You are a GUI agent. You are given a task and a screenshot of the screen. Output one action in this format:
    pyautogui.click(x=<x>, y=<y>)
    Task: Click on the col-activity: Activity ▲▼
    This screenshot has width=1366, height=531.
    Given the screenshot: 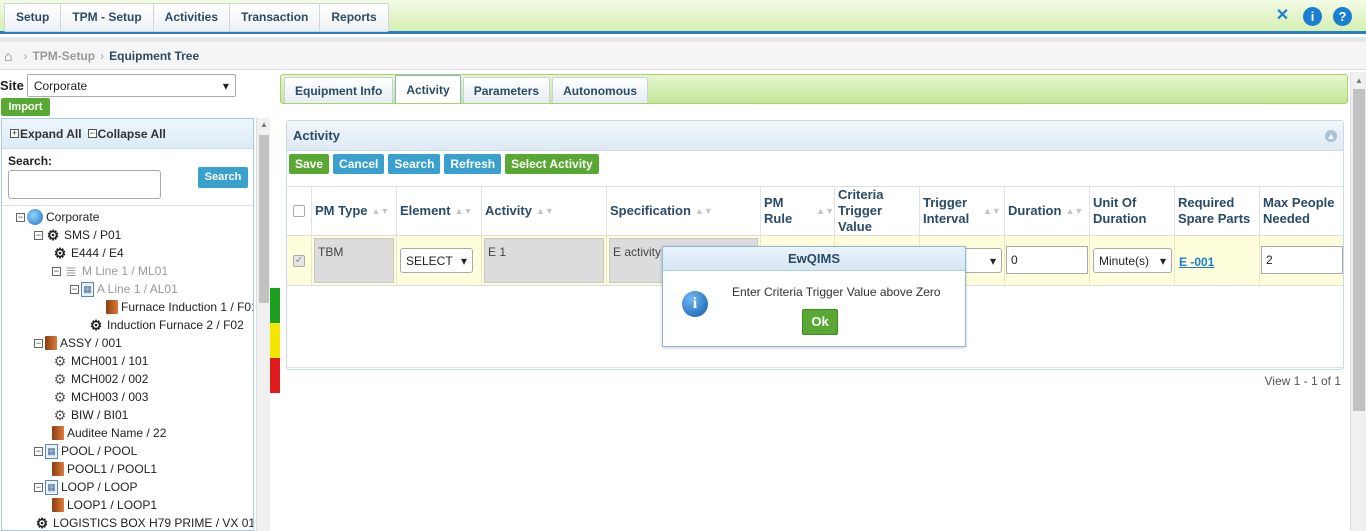 What is the action you would take?
    pyautogui.click(x=544, y=211)
    